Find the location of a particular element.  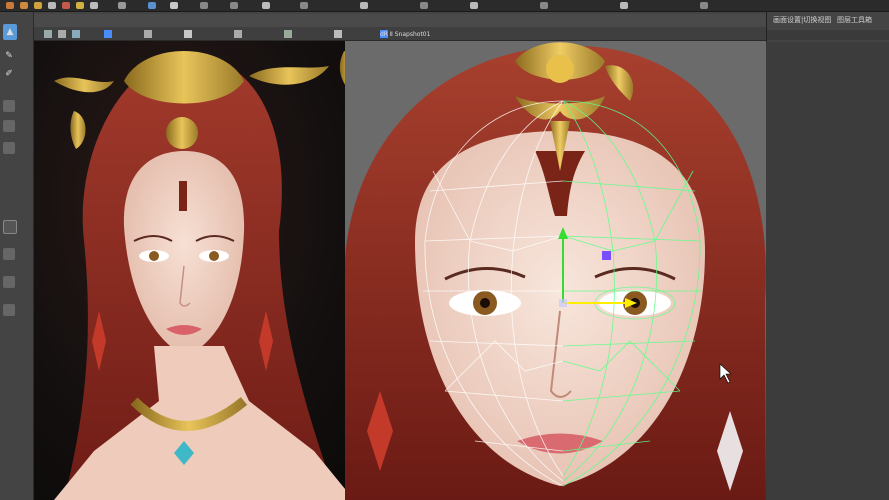

move-icon is located at coordinates (66, 5).